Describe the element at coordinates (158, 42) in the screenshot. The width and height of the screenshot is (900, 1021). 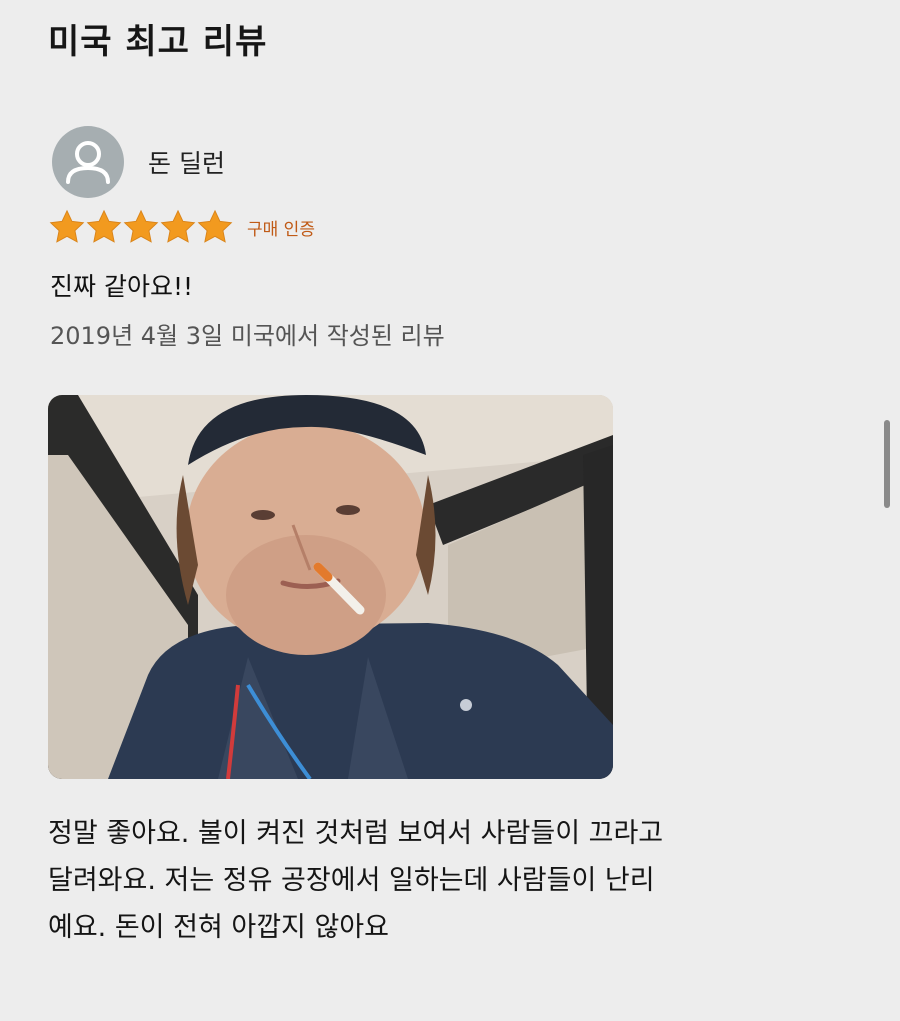
I see `section-title: 미국 최고 리뷰` at that location.